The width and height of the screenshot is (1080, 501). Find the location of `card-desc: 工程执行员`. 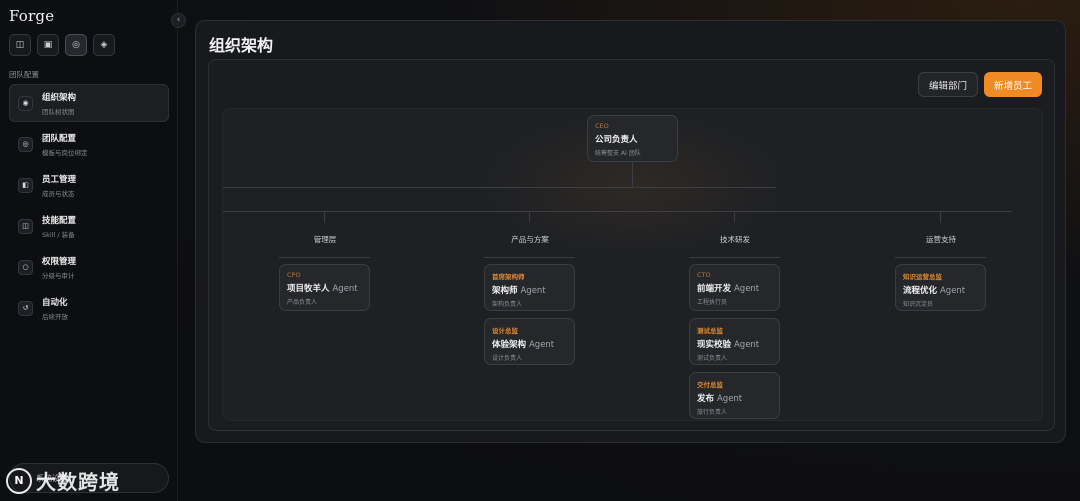

card-desc: 工程执行员 is located at coordinates (712, 302).